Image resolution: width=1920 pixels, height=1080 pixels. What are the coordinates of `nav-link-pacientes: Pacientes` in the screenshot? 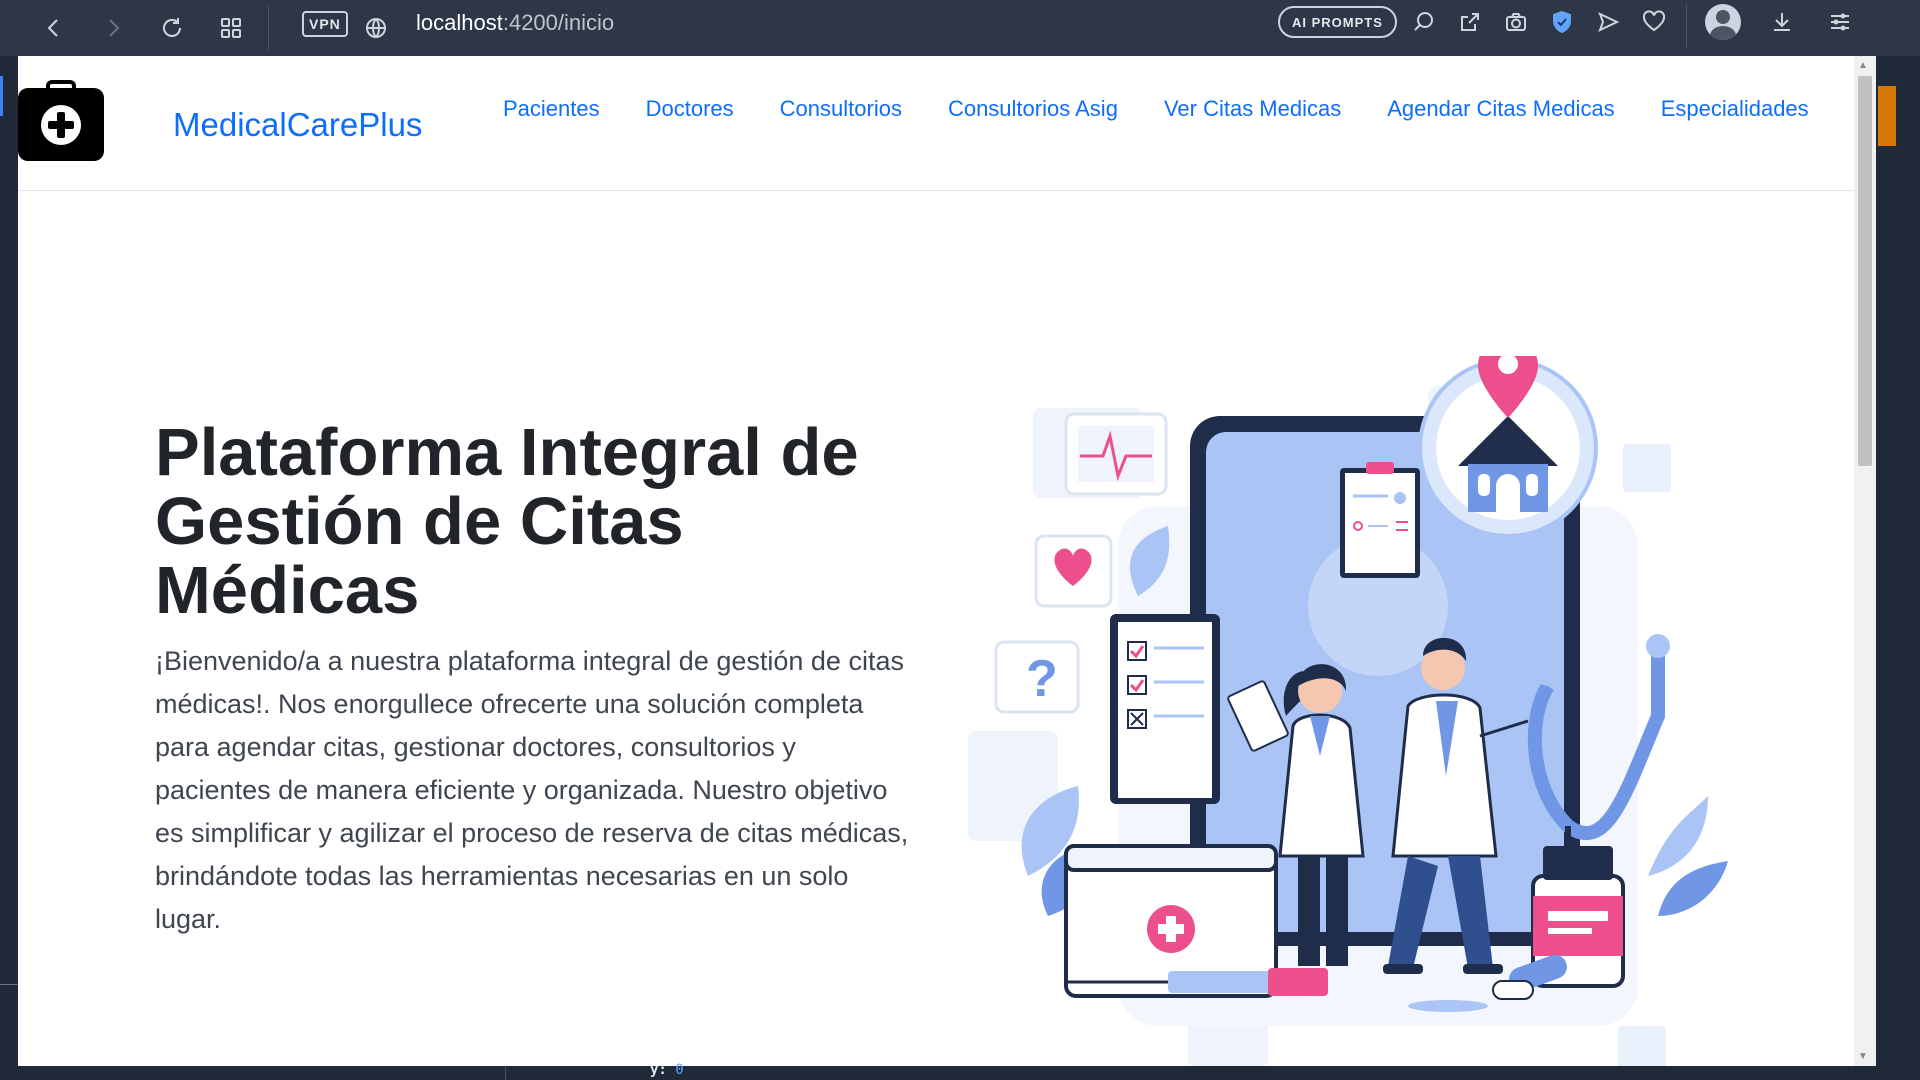 It's located at (551, 109).